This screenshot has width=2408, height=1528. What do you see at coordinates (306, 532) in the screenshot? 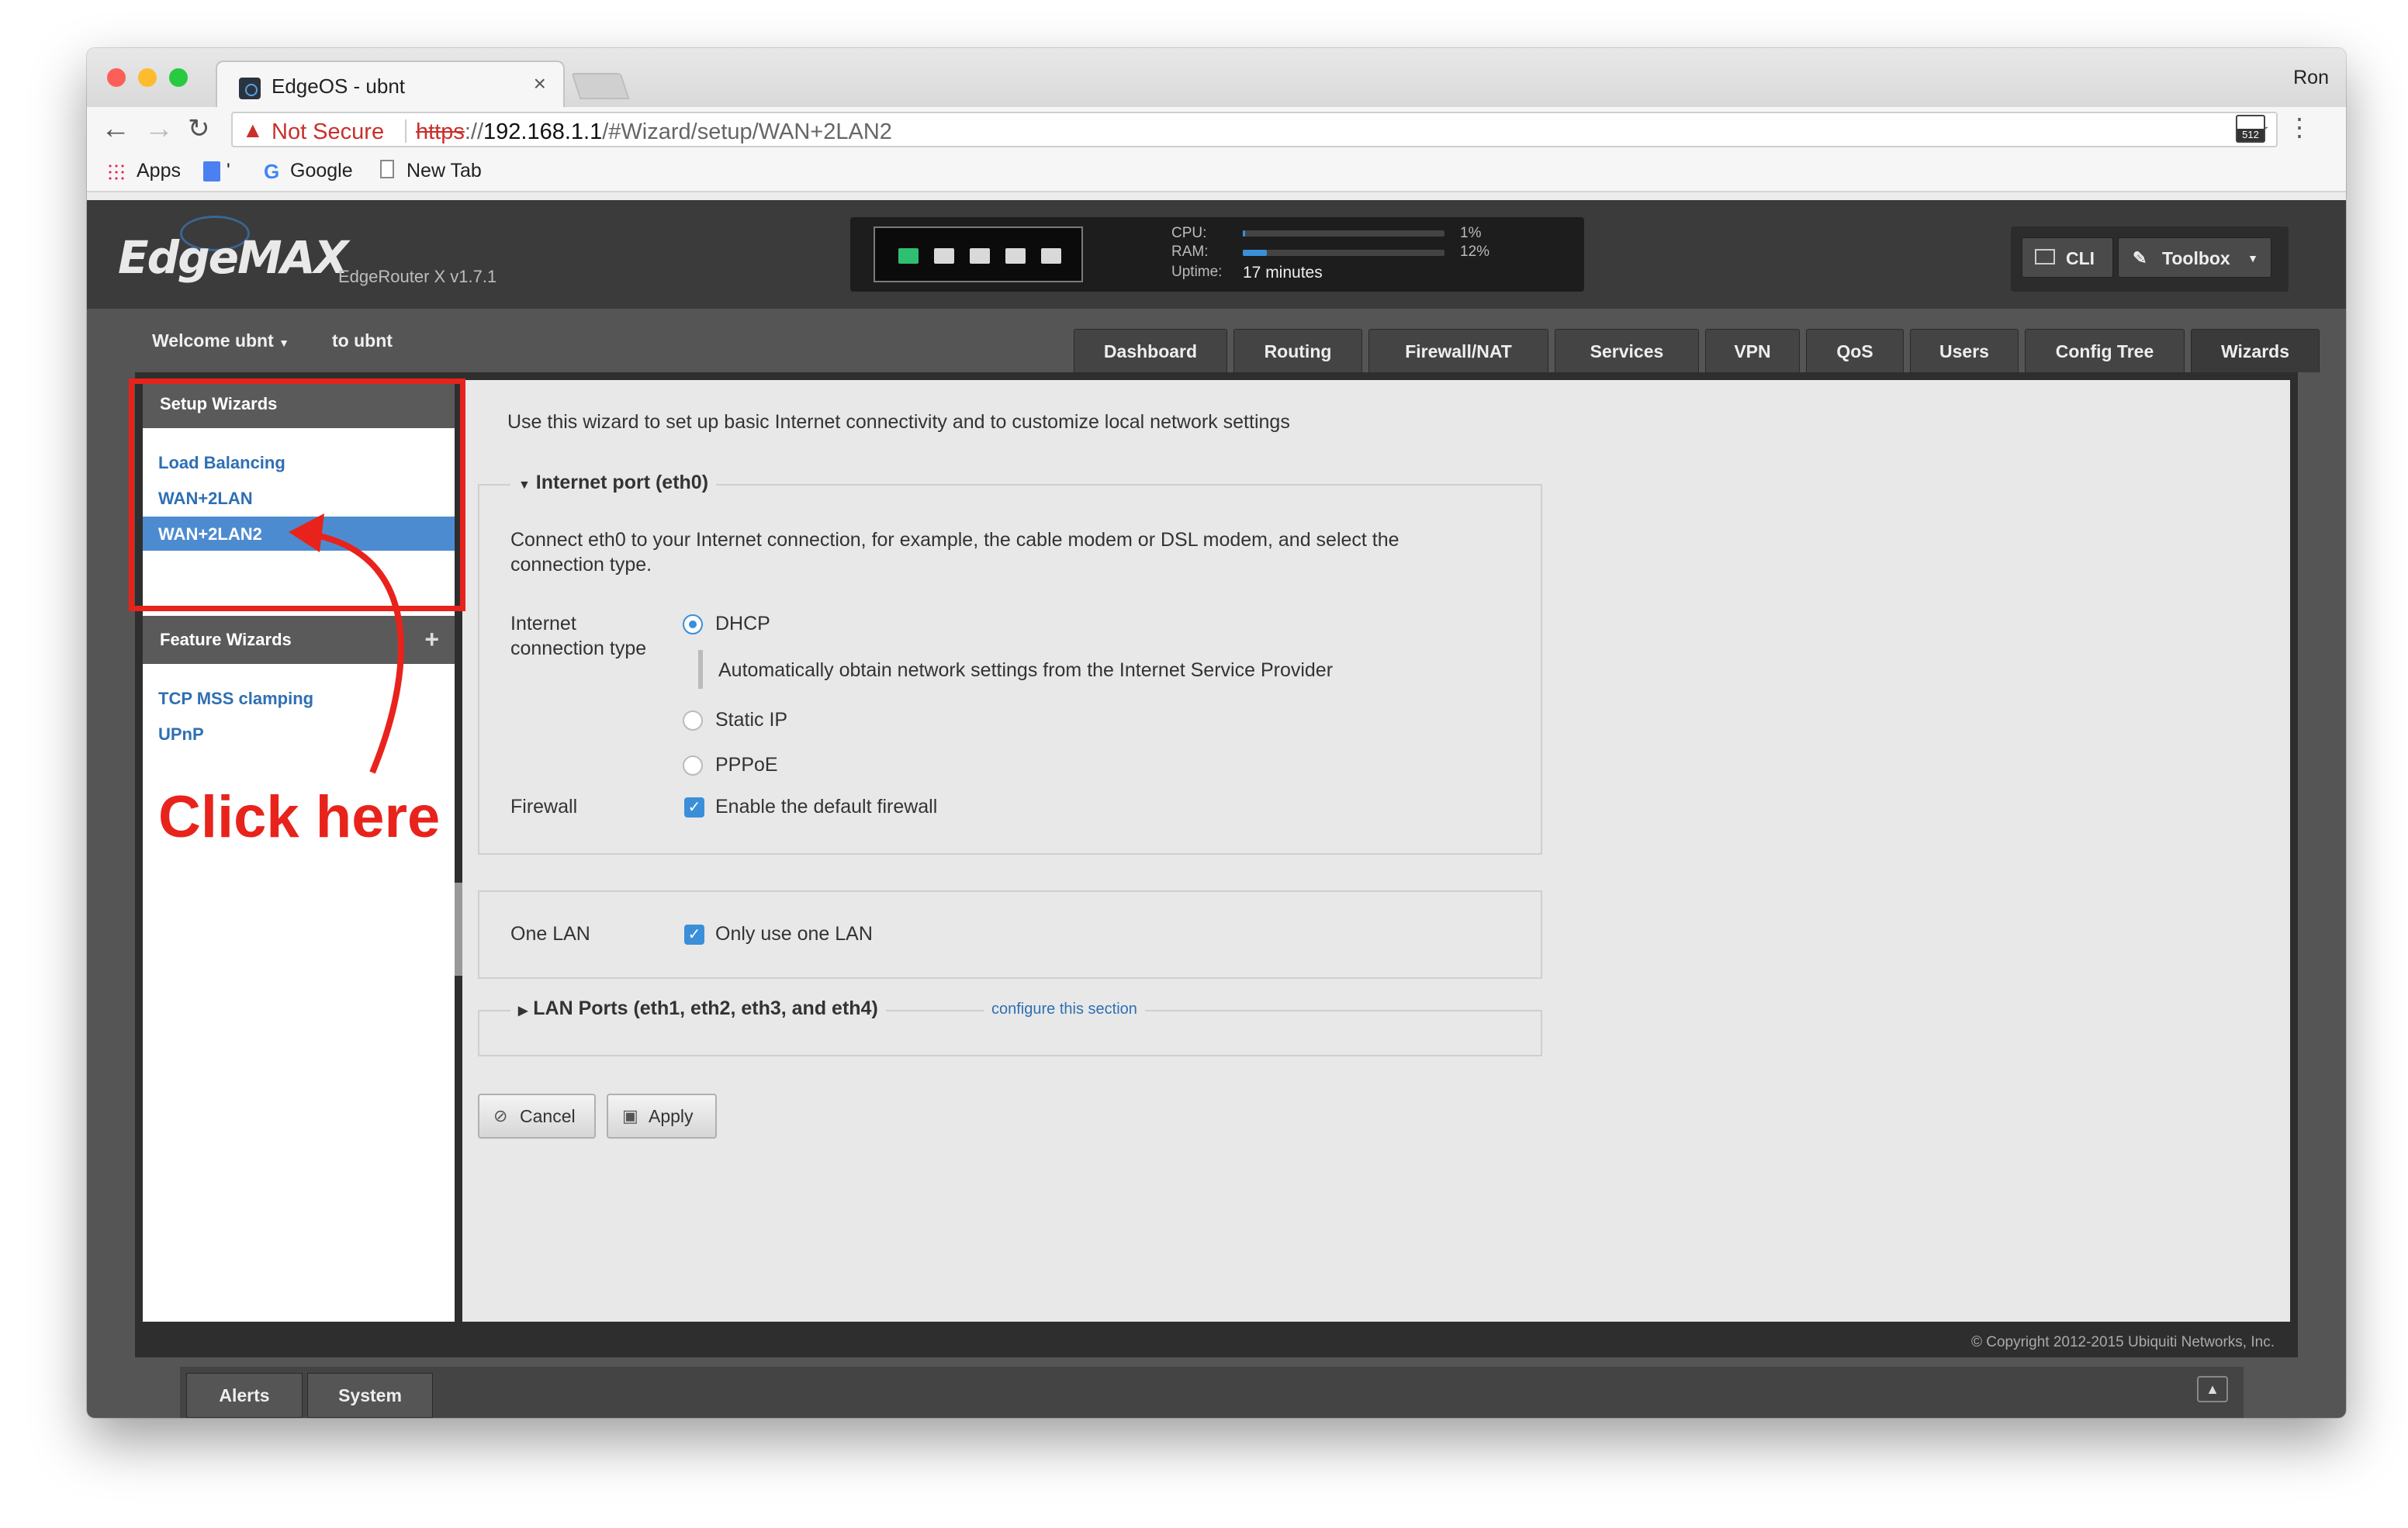
I see `annotation-arrow-head` at bounding box center [306, 532].